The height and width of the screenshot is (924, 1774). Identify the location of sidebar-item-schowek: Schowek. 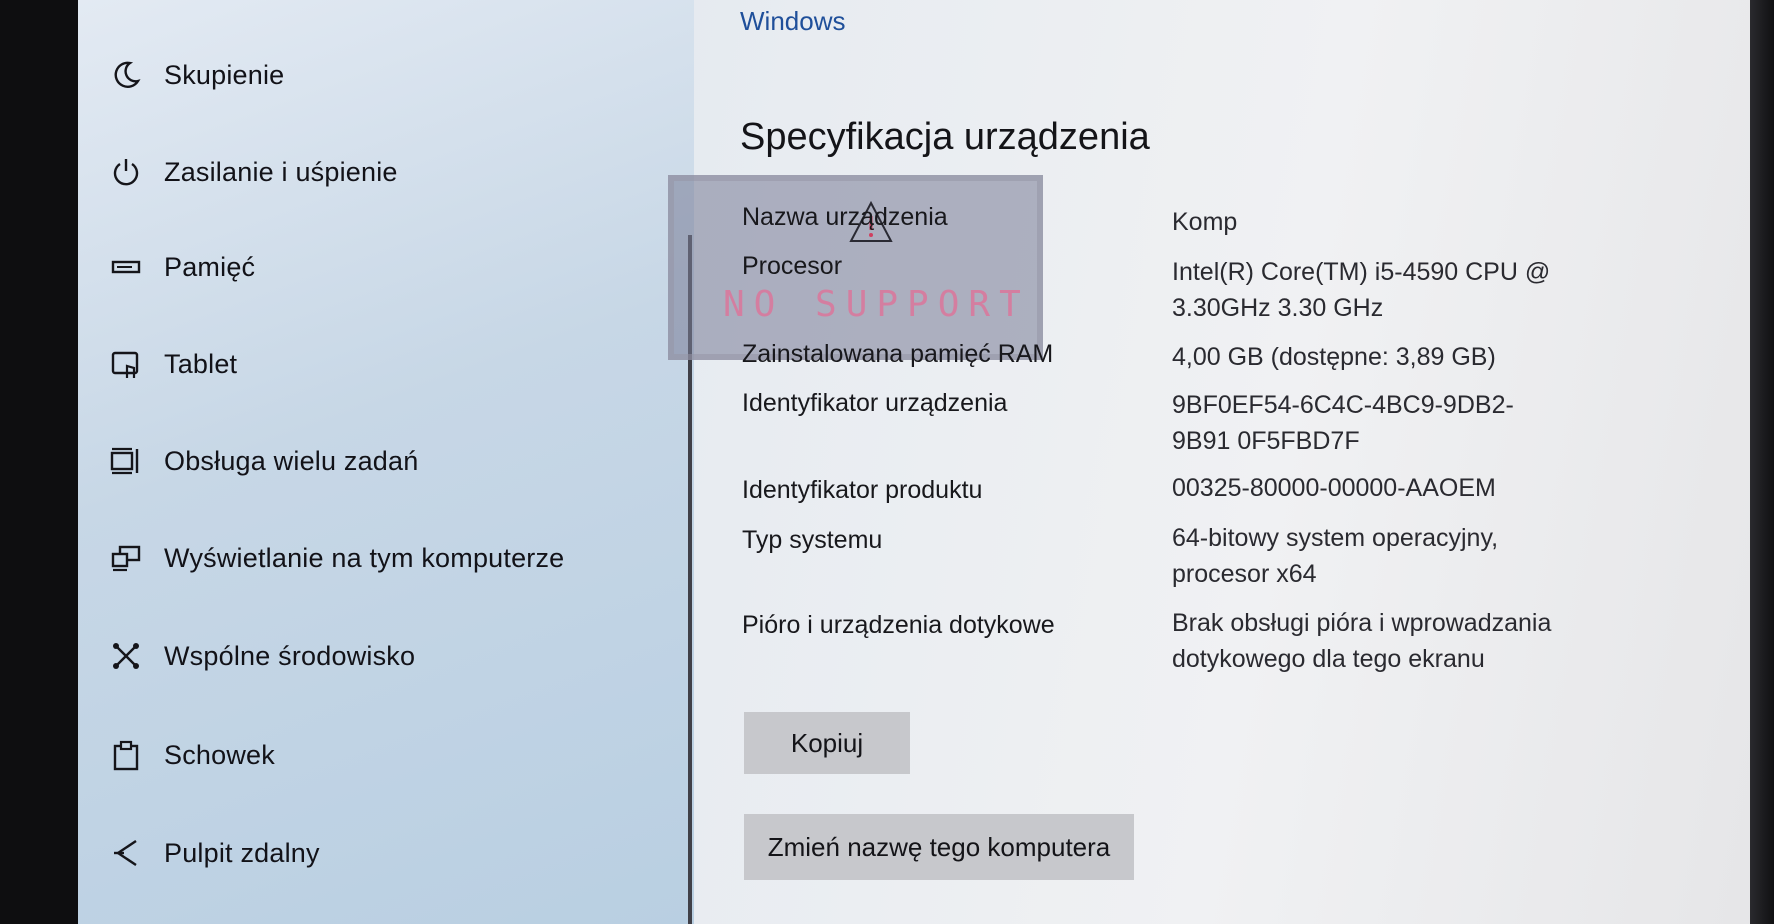
(191, 755).